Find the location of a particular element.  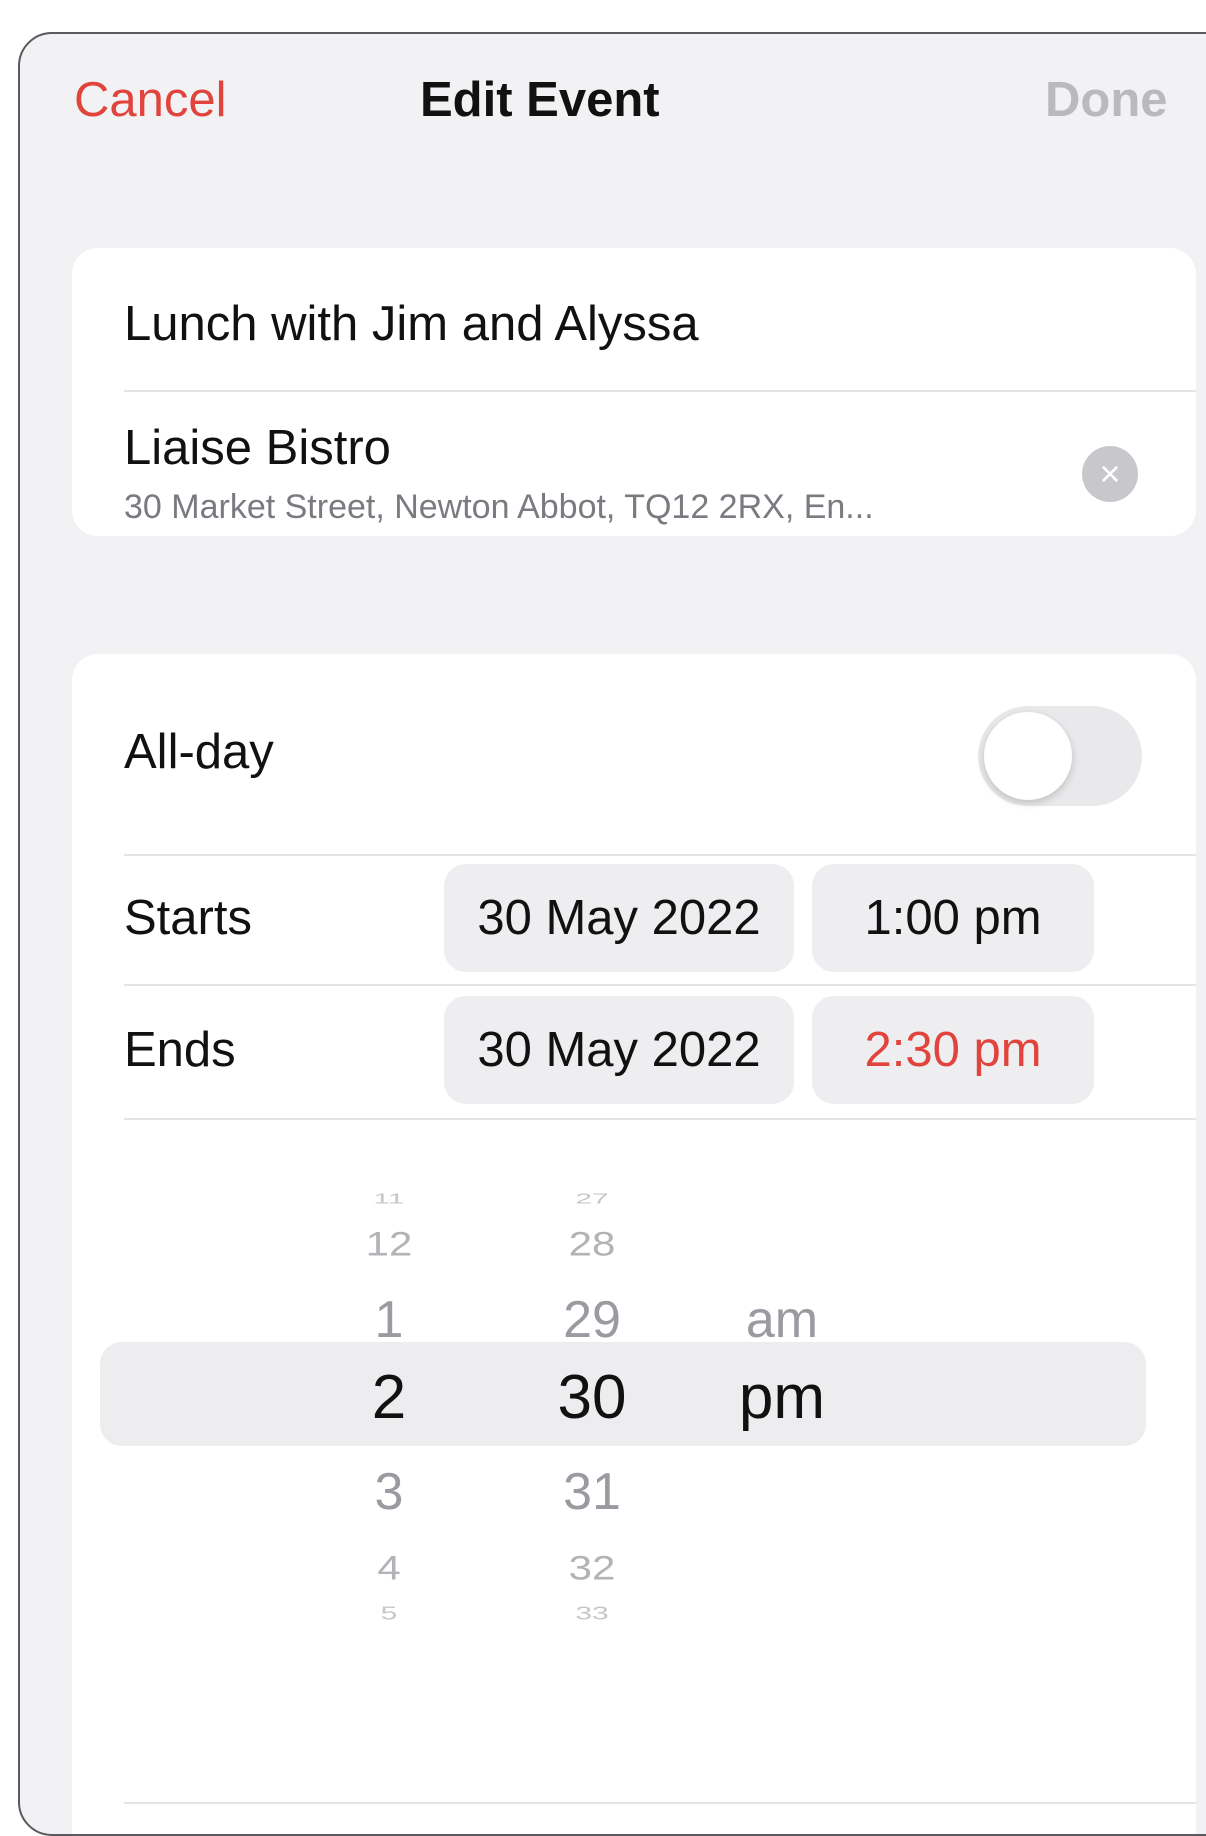

minute-option: 31 is located at coordinates (592, 1492).